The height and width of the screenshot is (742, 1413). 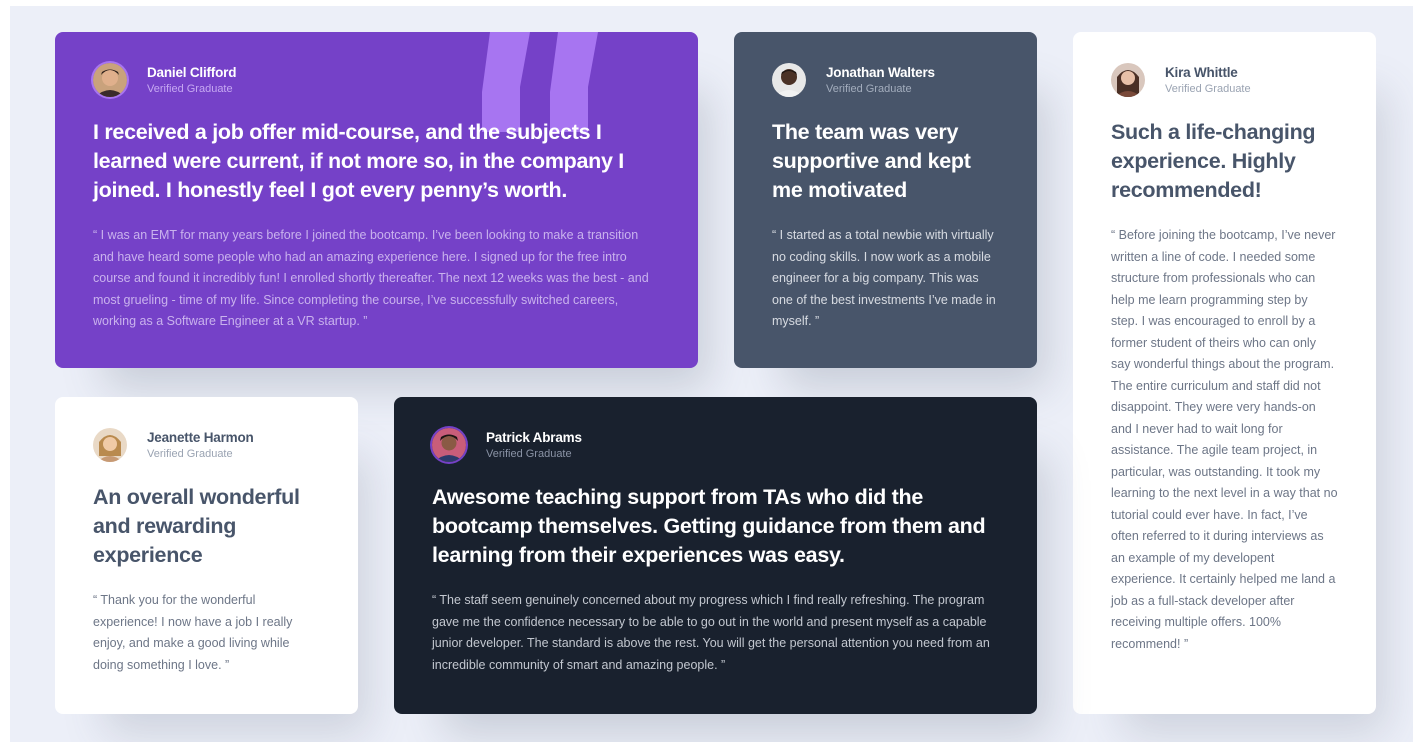 I want to click on author-name: Daniel Clifford, so click(x=192, y=72).